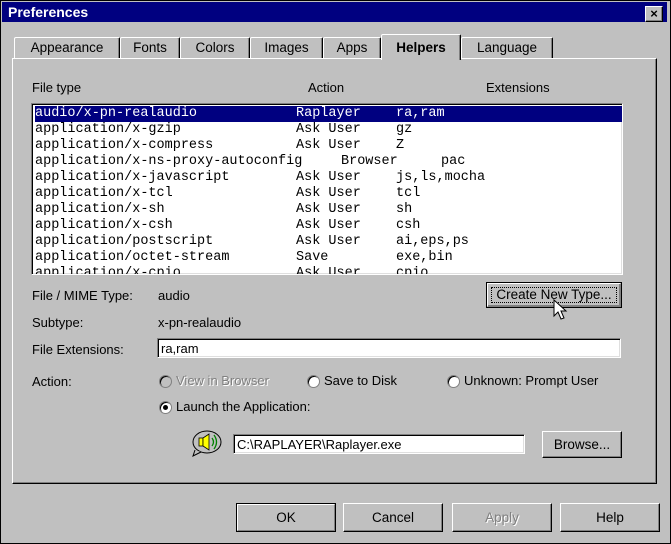  I want to click on list-item-type: application/x-cpio, so click(108, 270).